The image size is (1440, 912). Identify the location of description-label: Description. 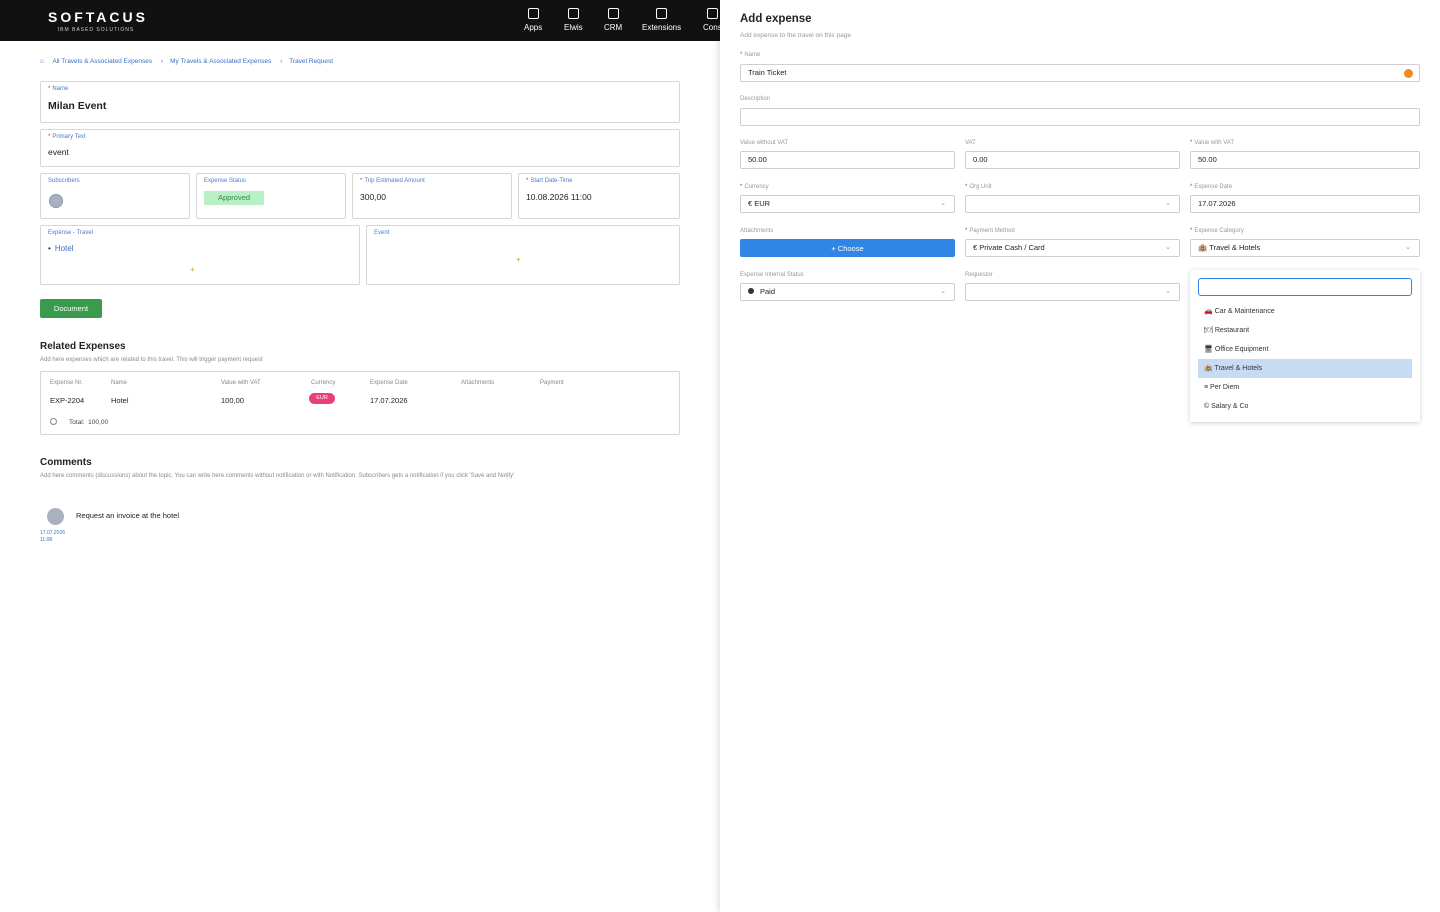
(755, 99).